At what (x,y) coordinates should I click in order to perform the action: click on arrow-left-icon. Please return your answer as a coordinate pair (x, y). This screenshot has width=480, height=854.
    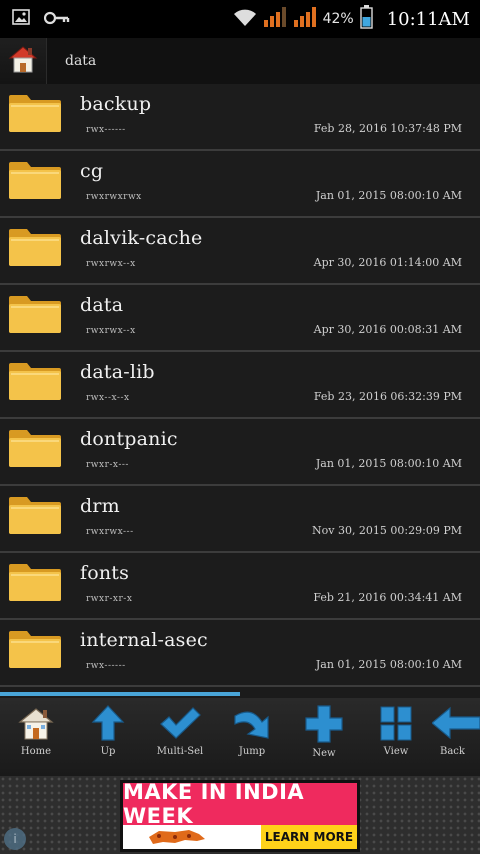
    Looking at the image, I should click on (456, 723).